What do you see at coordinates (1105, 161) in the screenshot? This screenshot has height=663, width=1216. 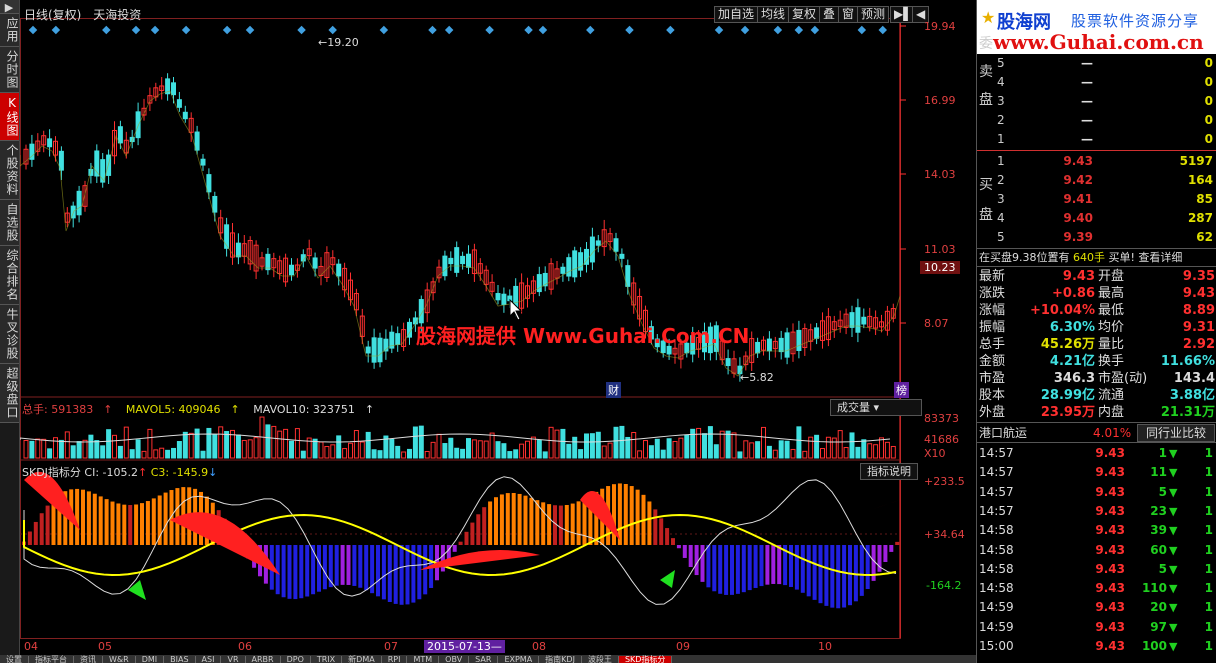 I see `buy-level-row: 1 9.43 5197` at bounding box center [1105, 161].